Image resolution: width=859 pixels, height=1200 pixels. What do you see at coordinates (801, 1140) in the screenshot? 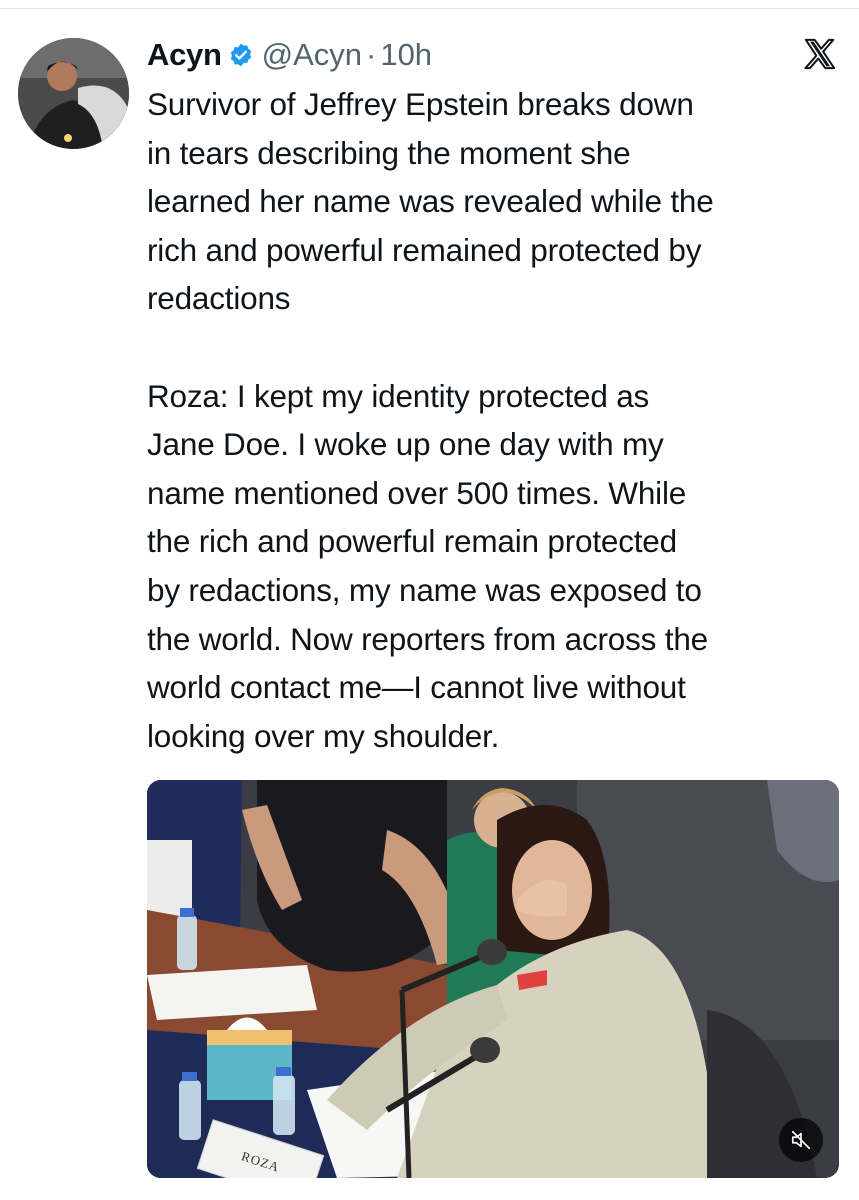
I see `speaker-muted-icon` at bounding box center [801, 1140].